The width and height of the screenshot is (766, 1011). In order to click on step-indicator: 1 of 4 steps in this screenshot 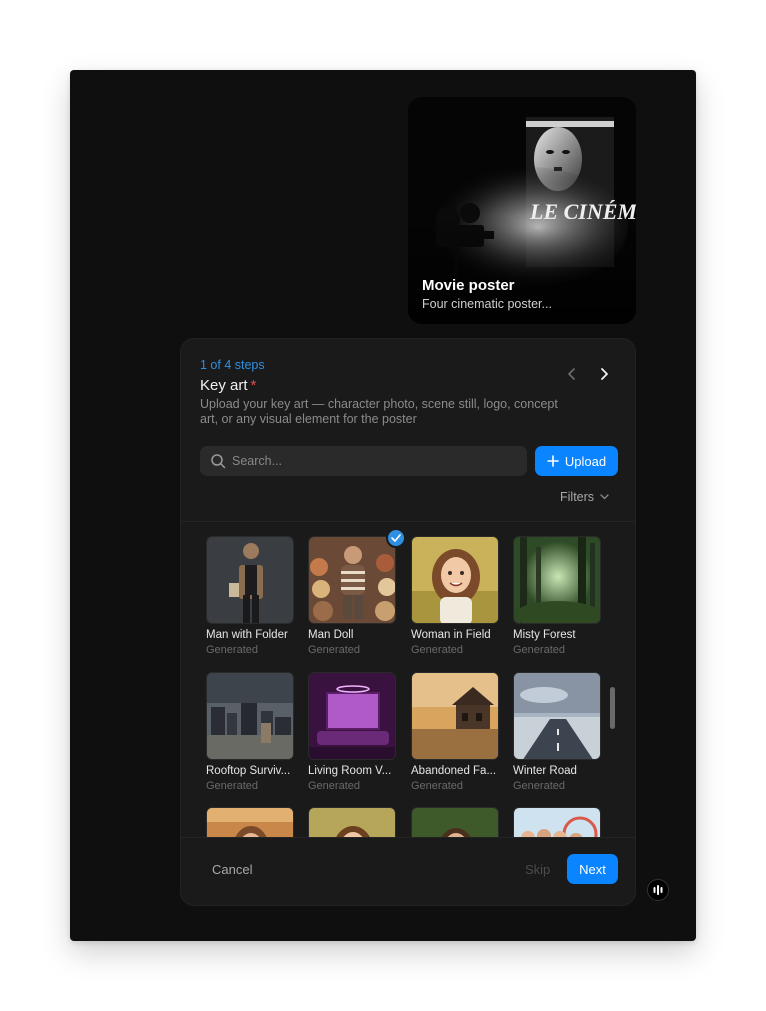, I will do `click(232, 365)`.